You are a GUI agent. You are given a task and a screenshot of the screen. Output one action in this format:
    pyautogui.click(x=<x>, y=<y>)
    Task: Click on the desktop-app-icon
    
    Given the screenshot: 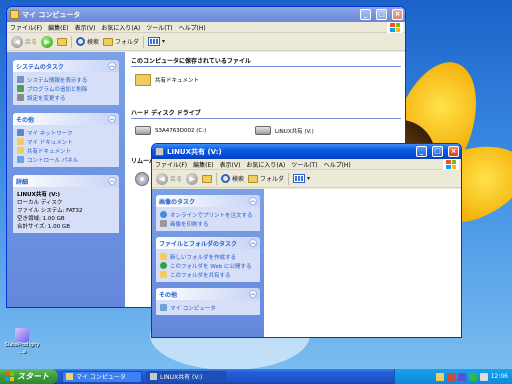 What is the action you would take?
    pyautogui.click(x=22, y=335)
    